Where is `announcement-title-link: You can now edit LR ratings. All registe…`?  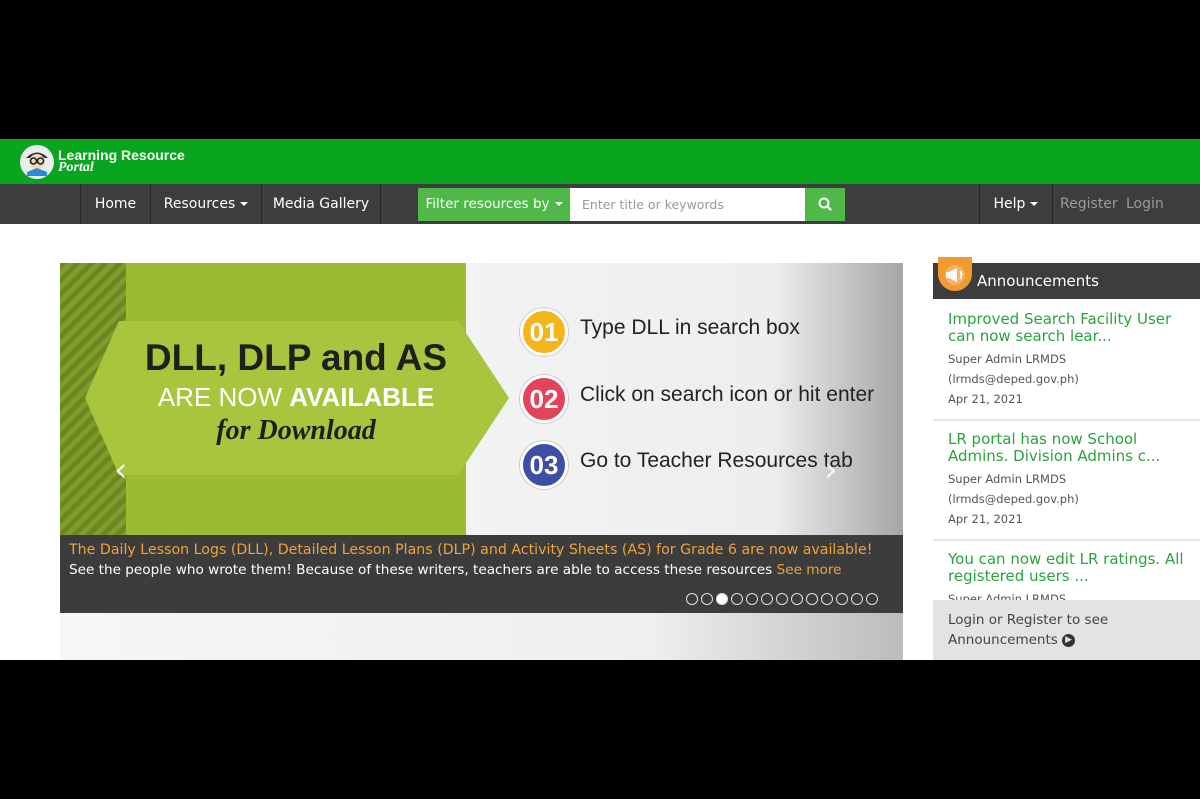 announcement-title-link: You can now edit LR ratings. All registe… is located at coordinates (1070, 568).